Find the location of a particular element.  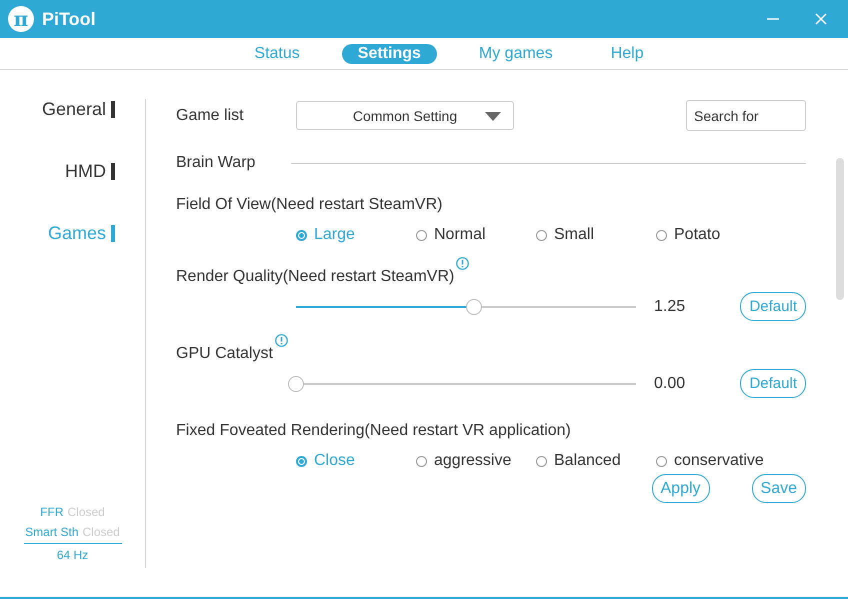

game-dropdown: Common Setting is located at coordinates (405, 115).